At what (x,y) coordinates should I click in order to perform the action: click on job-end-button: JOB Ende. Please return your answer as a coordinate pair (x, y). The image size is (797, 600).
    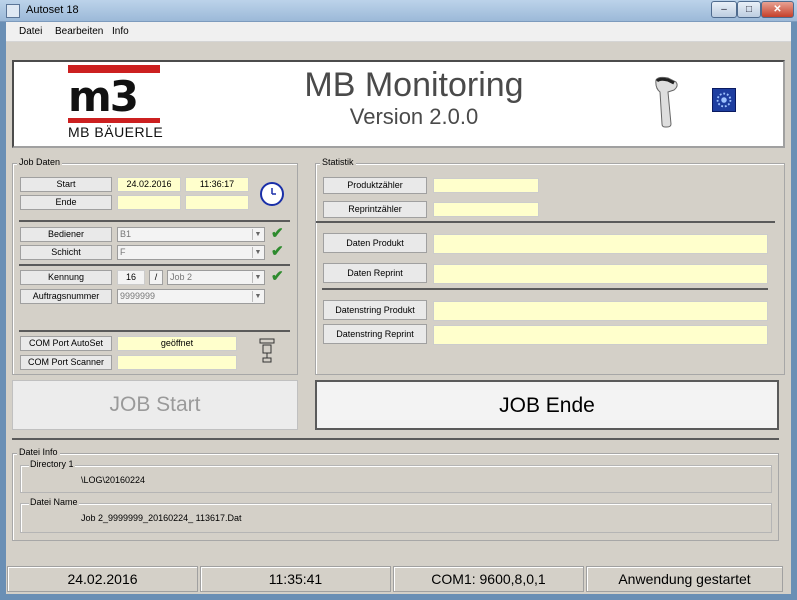
    Looking at the image, I should click on (547, 405).